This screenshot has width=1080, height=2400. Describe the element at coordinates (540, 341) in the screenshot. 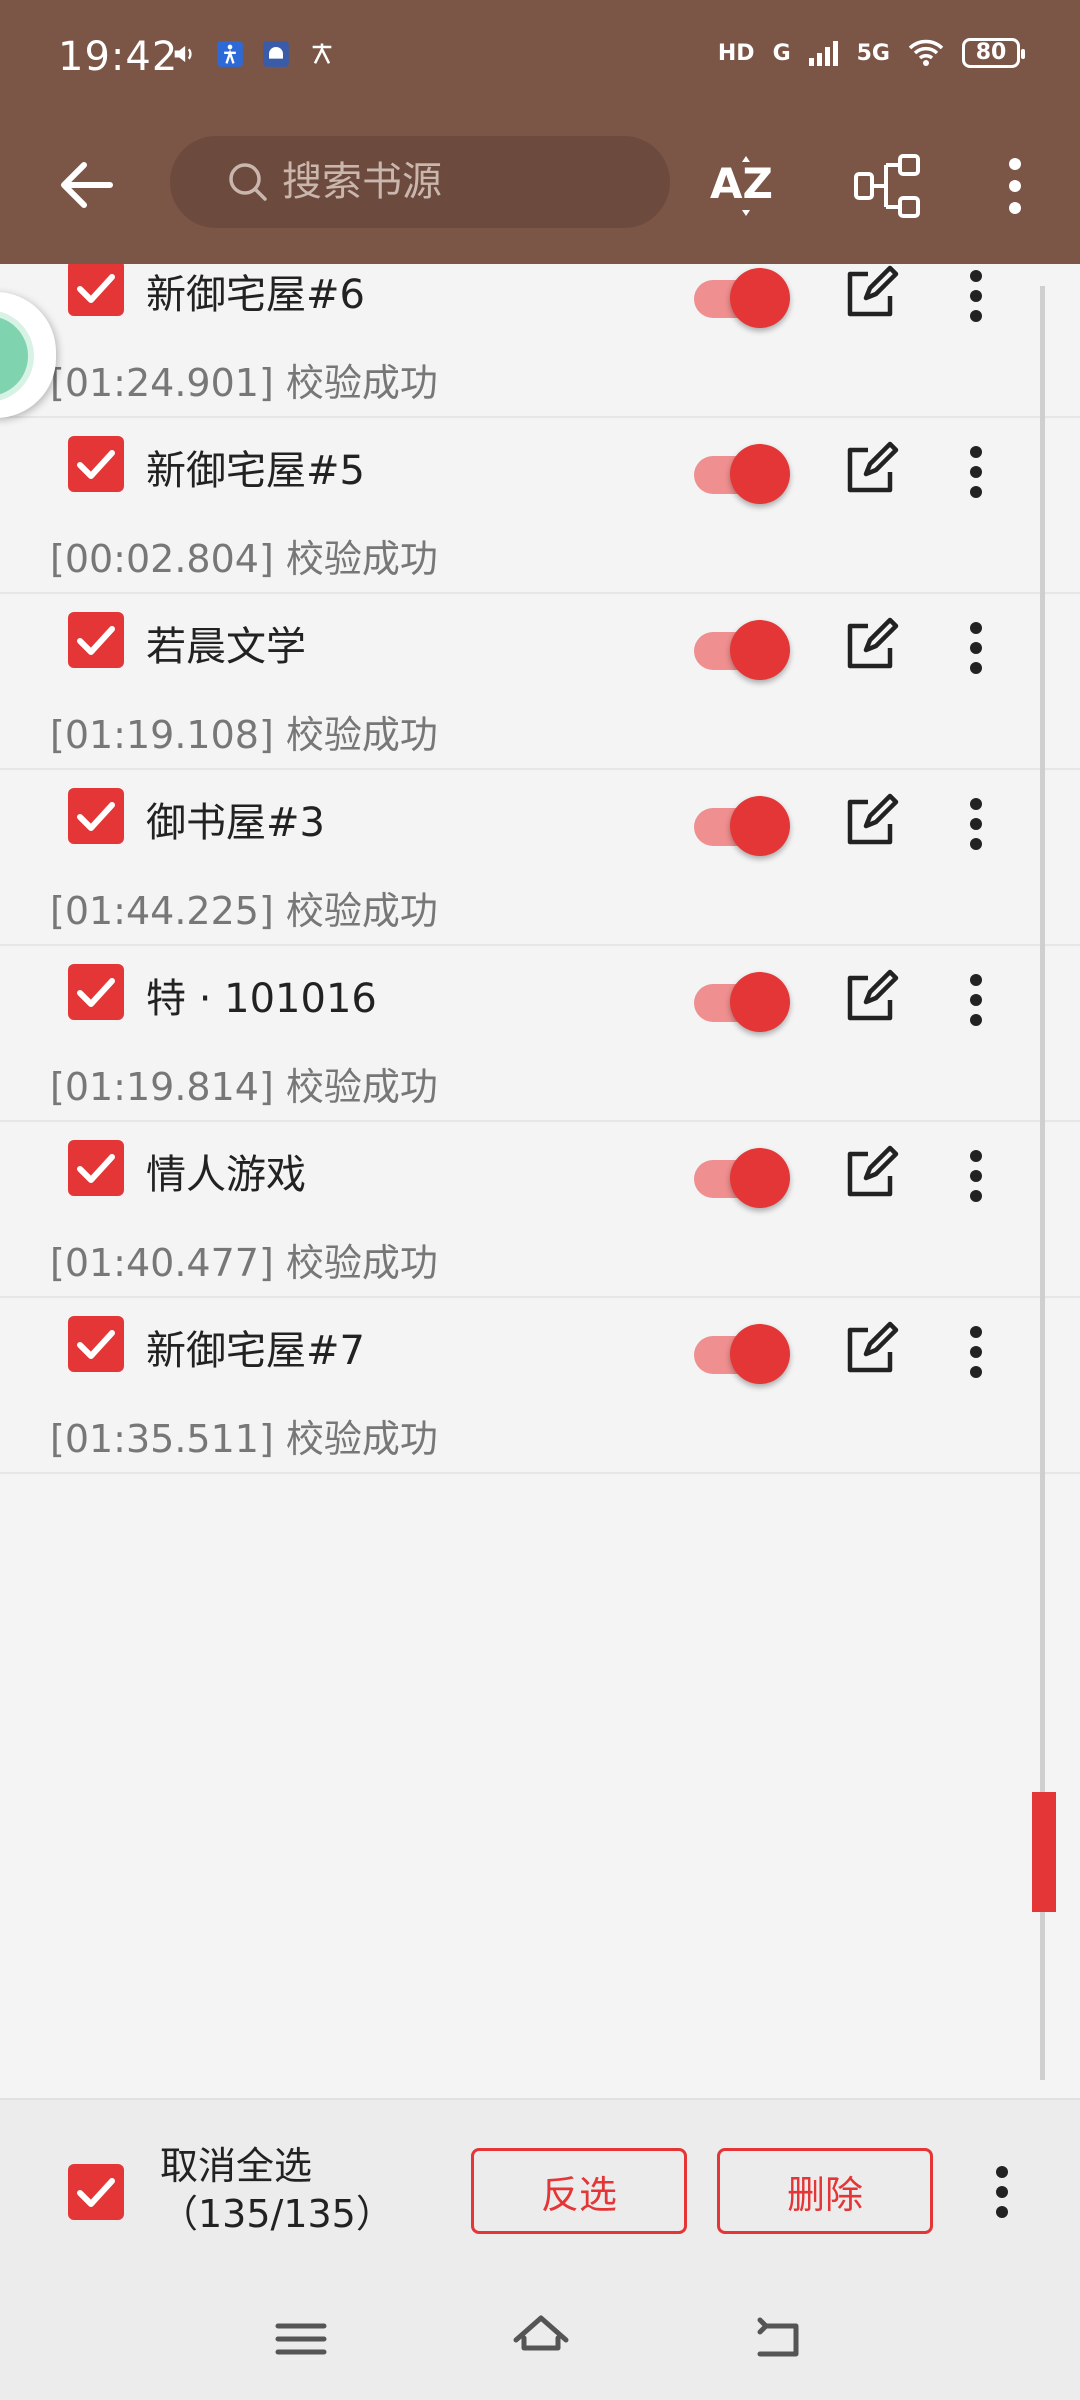

I see `source-row: 新御宅屋#6 [01:24.901] 校验成功` at that location.